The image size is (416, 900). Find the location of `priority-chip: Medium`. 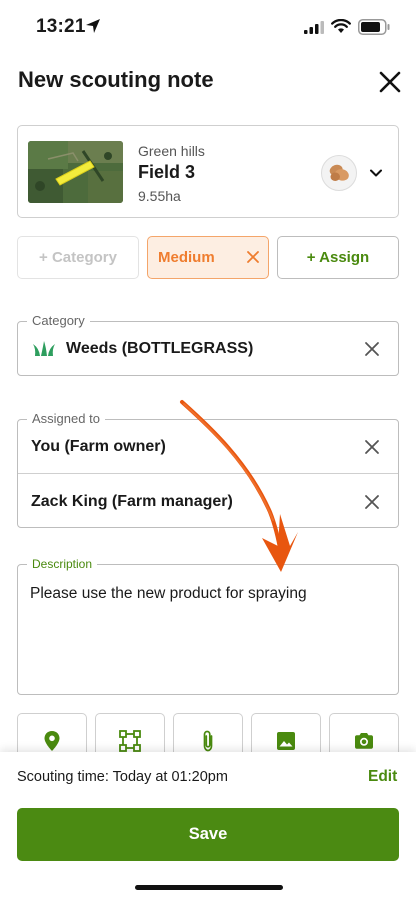

priority-chip: Medium is located at coordinates (208, 257).